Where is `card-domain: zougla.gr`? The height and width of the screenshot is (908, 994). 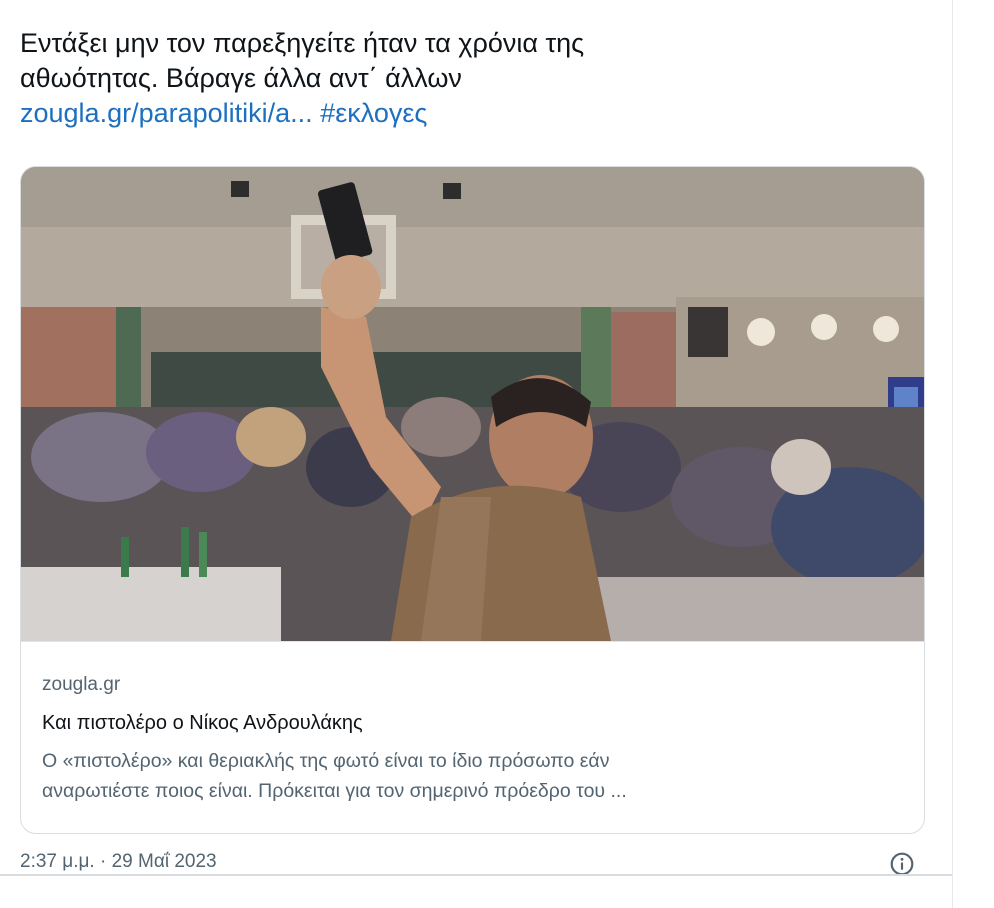 card-domain: zougla.gr is located at coordinates (81, 684).